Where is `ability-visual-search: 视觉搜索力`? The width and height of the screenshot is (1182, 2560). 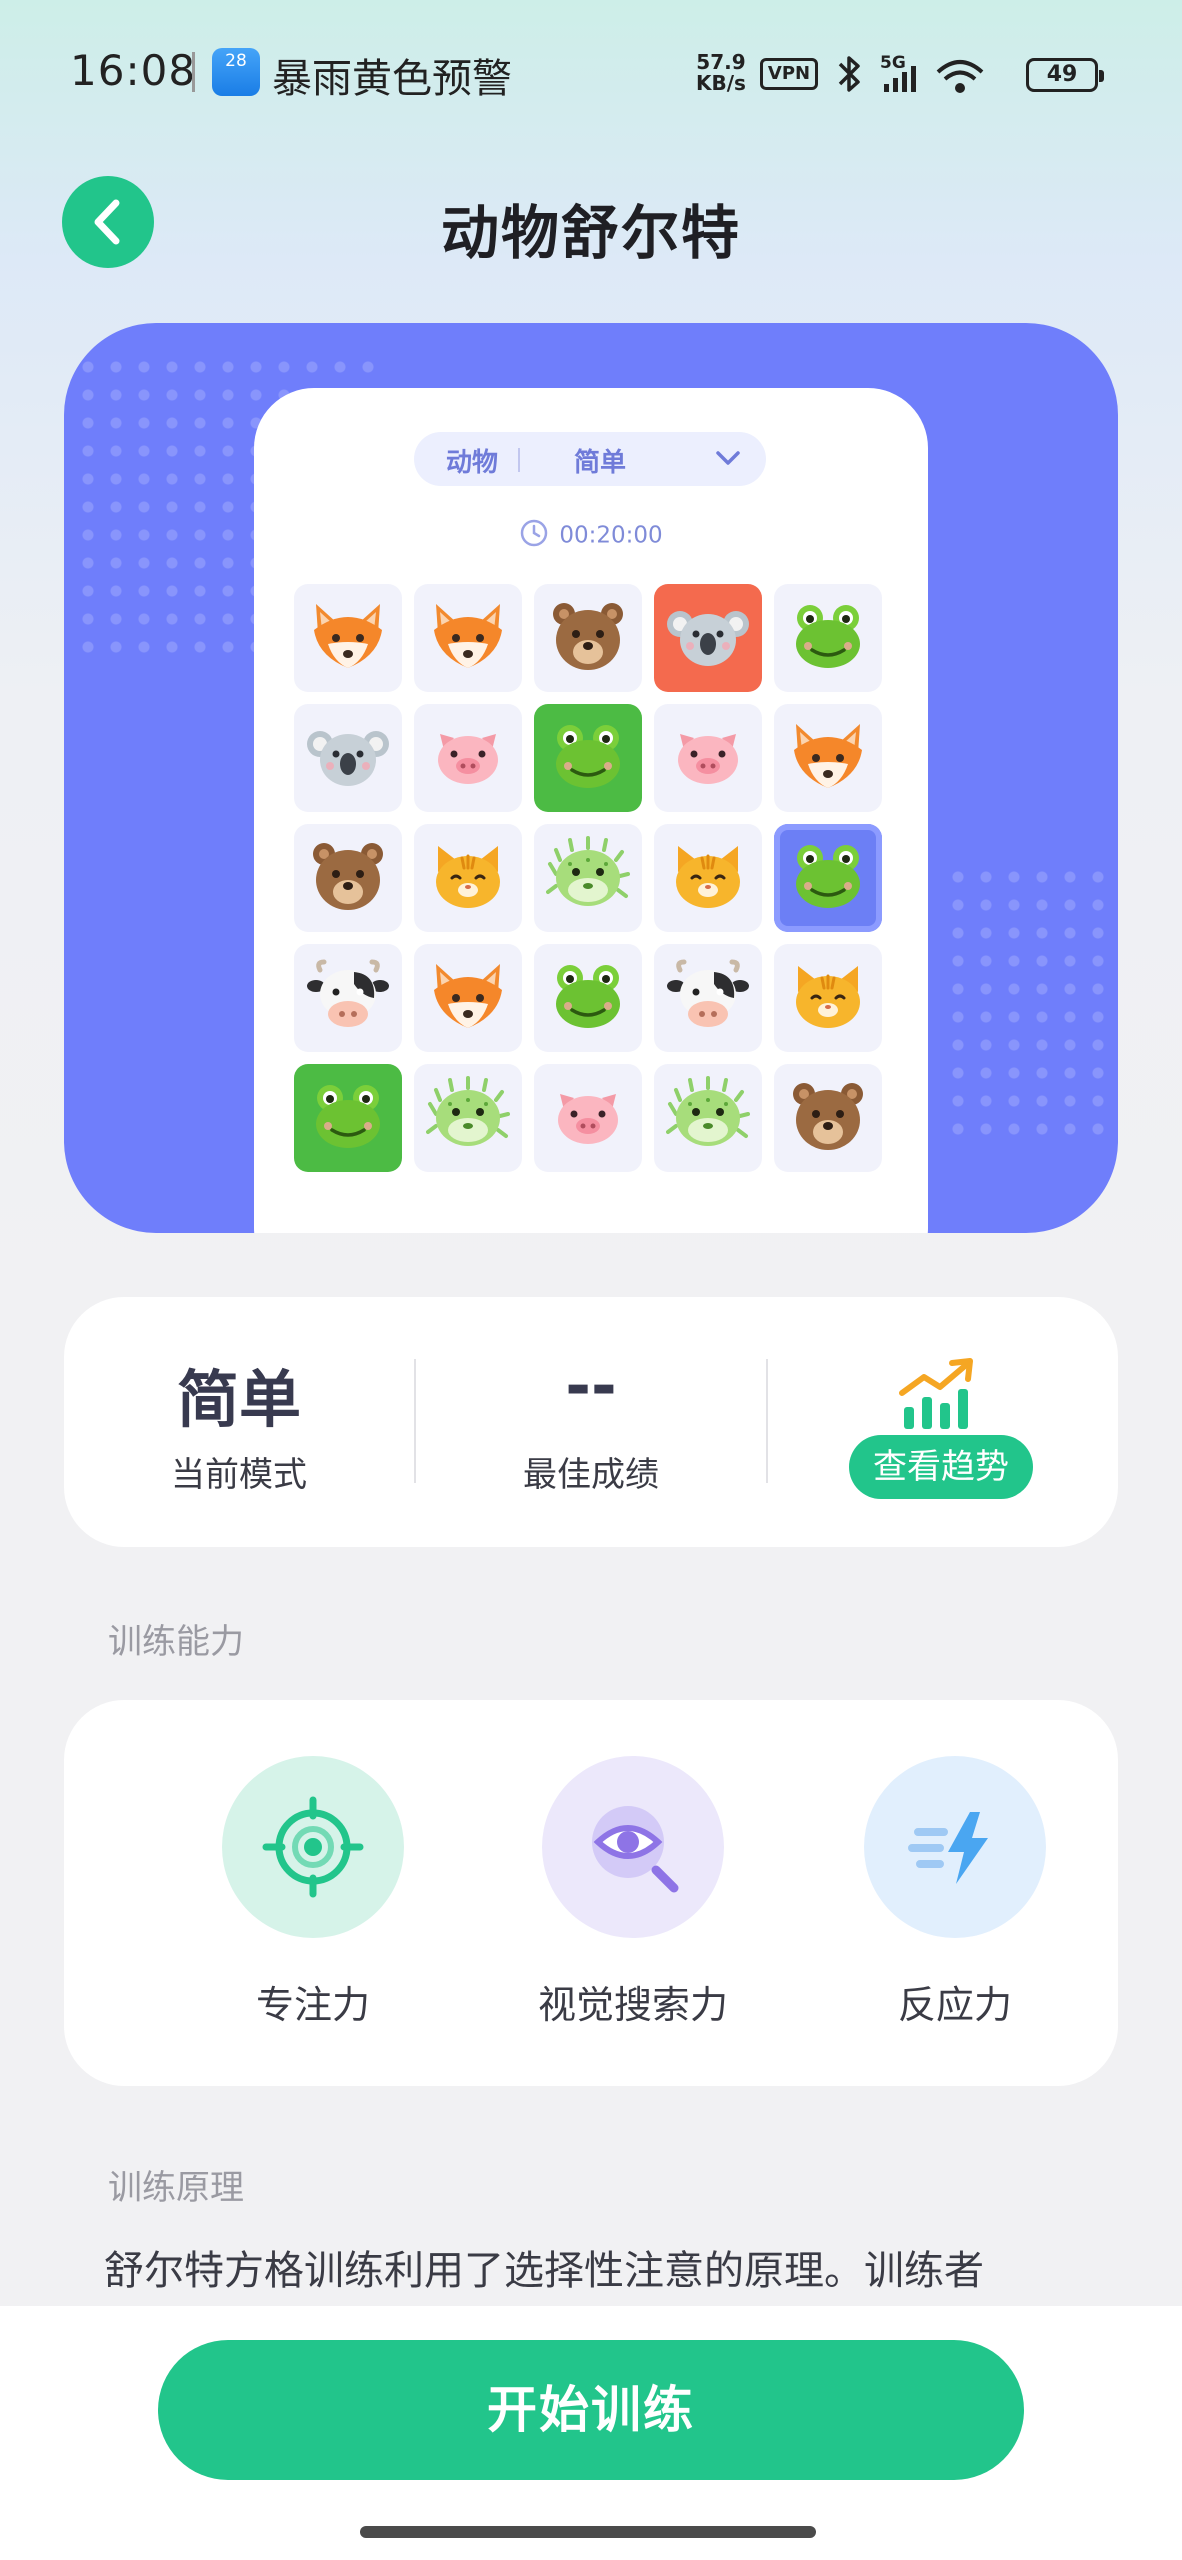
ability-visual-search: 视觉搜索力 is located at coordinates (632, 1906).